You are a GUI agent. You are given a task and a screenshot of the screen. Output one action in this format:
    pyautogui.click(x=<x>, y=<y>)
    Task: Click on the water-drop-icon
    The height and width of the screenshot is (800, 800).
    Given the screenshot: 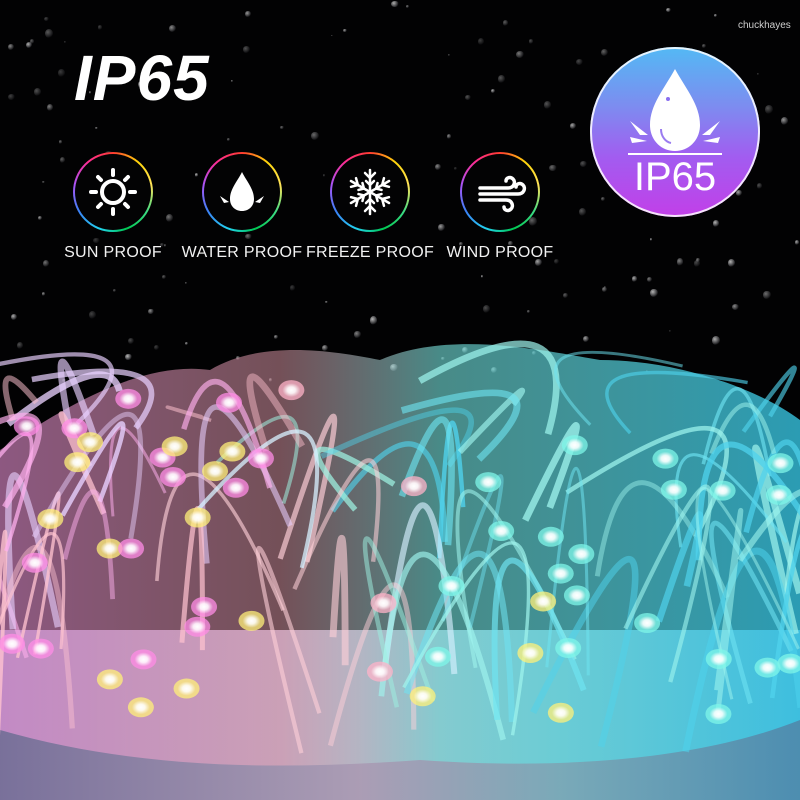 What is the action you would take?
    pyautogui.click(x=242, y=191)
    